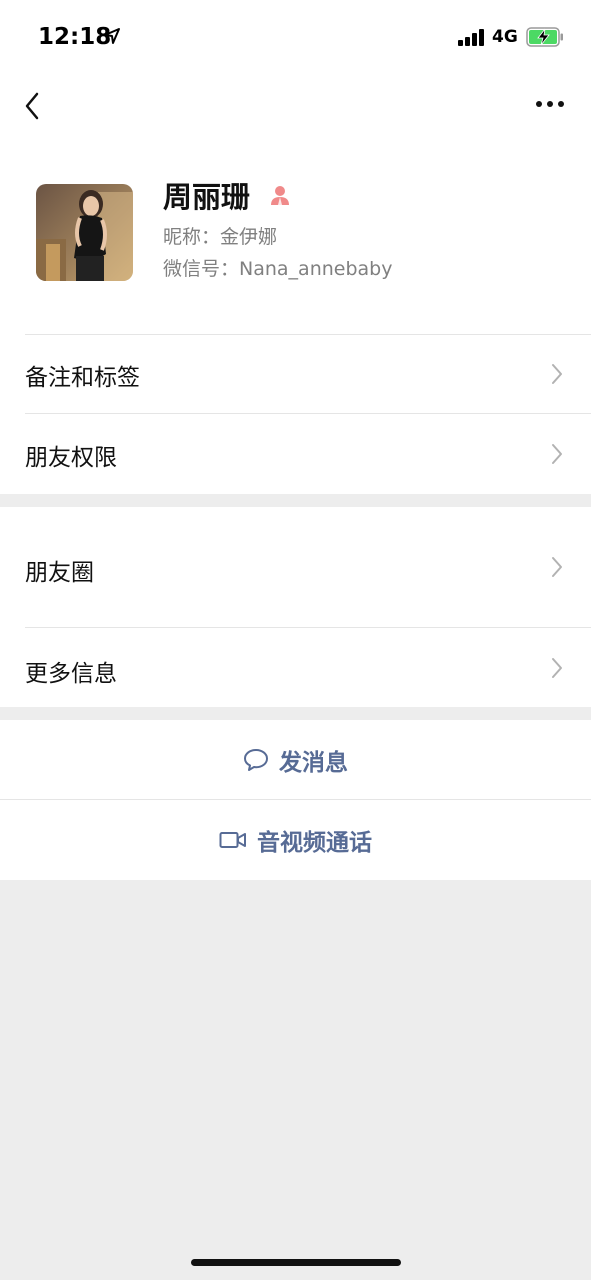 This screenshot has width=591, height=1280. I want to click on female-icon, so click(280, 195).